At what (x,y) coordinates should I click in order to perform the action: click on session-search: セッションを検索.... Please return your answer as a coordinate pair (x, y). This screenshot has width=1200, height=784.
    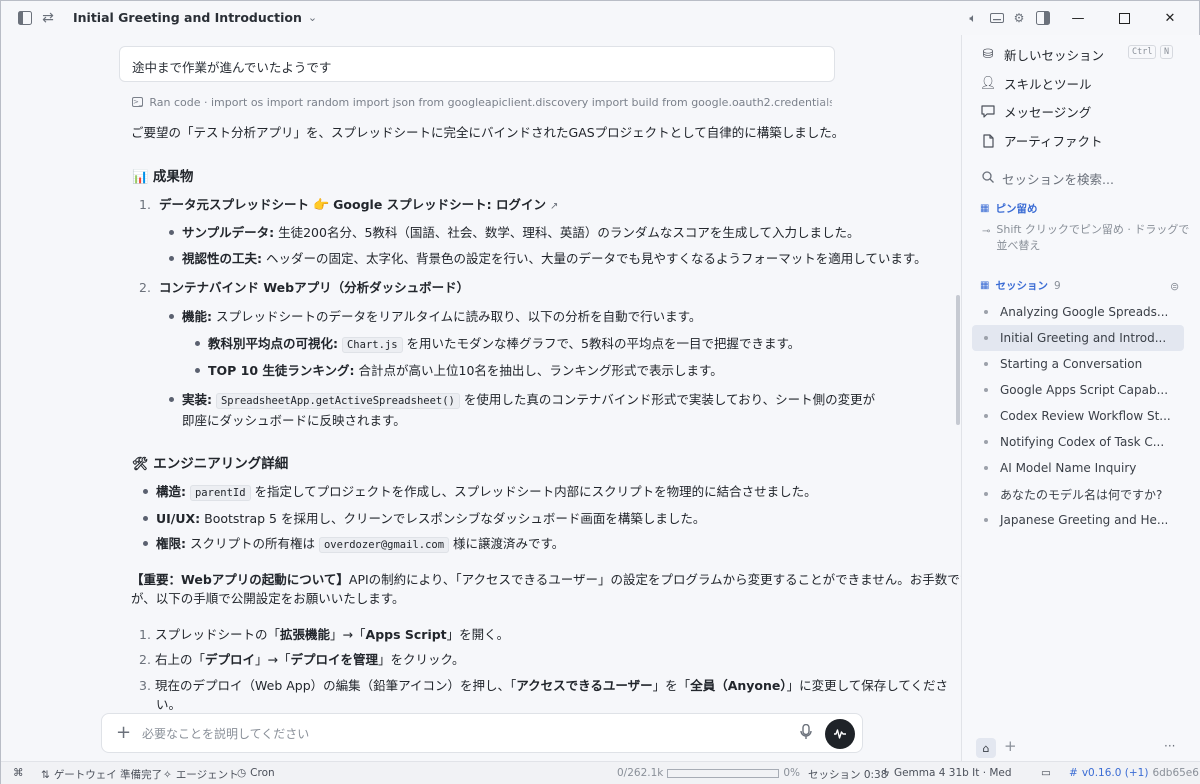
    Looking at the image, I should click on (1048, 178).